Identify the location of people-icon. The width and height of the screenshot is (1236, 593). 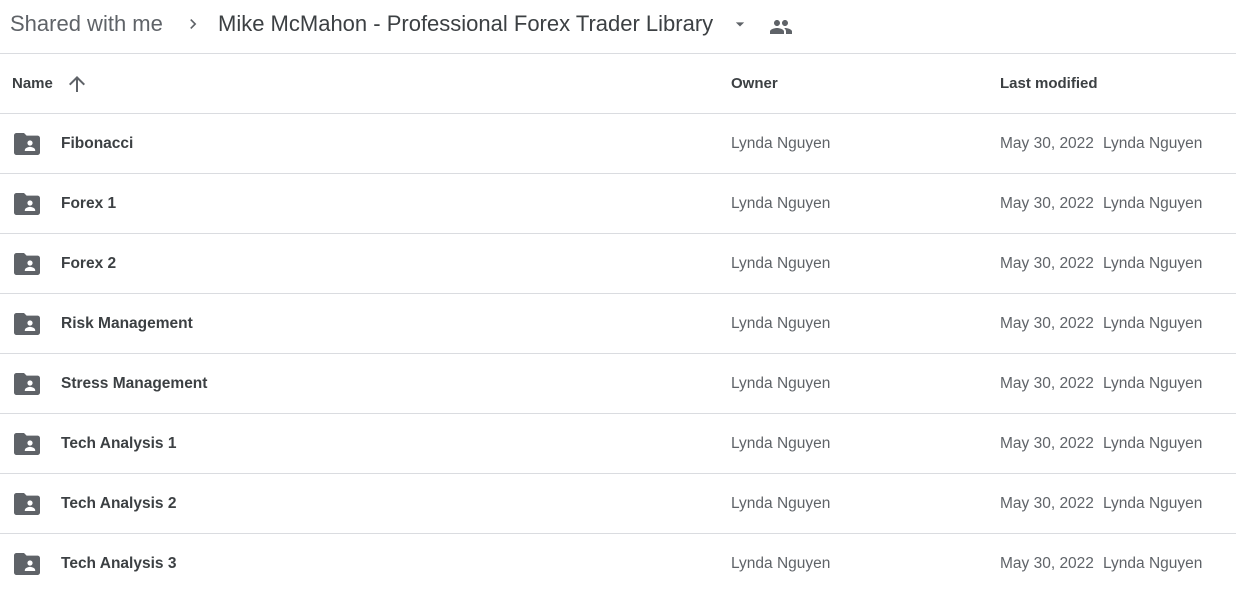
(781, 27).